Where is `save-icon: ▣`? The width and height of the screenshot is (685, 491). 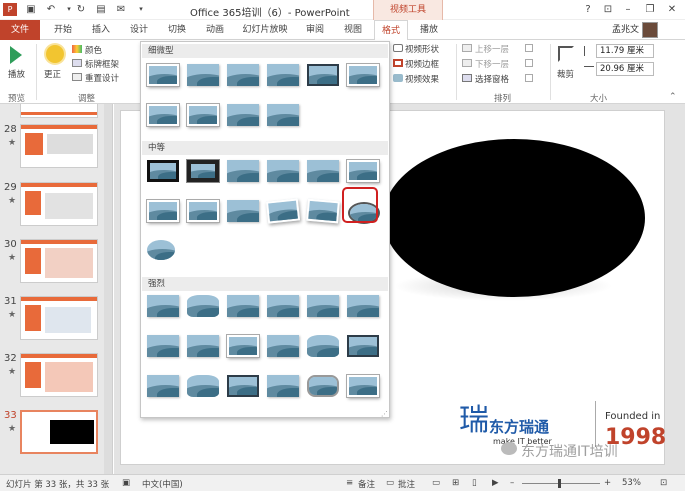
save-icon: ▣ is located at coordinates (31, 9).